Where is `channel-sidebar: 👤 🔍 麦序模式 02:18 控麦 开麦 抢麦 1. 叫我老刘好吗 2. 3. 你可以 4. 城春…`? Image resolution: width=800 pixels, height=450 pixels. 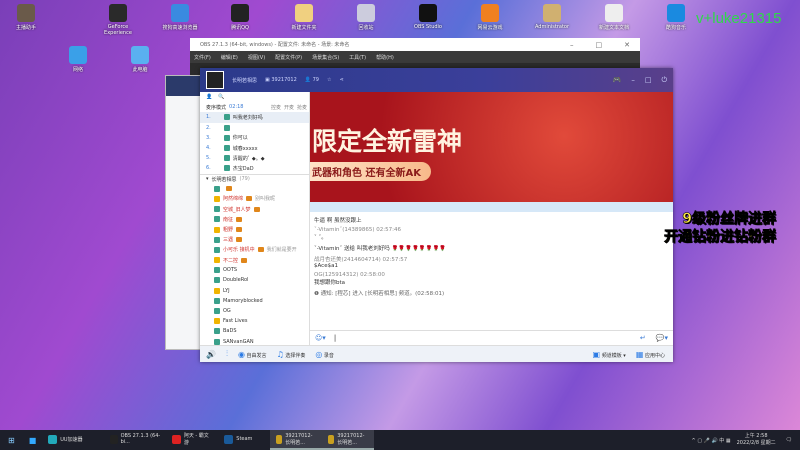
channel-sidebar: 👤 🔍 麦序模式 02:18 控麦 开麦 抢麦 1. 叫我老刘好吗 2. 3. 你可以 4. 城春… is located at coordinates (255, 218).